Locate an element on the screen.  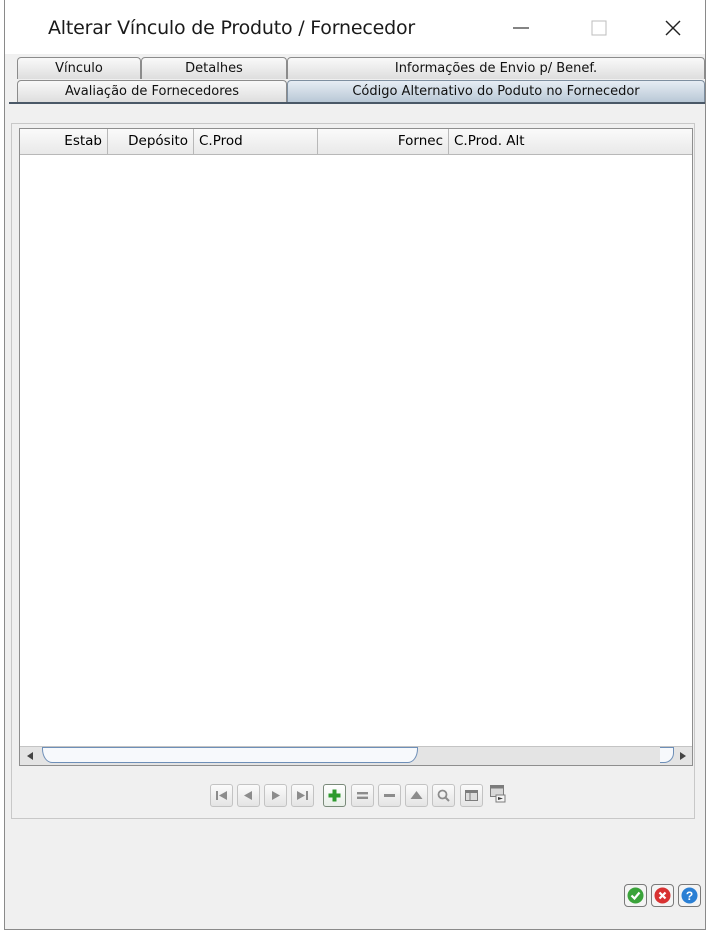
close-icon is located at coordinates (673, 28).